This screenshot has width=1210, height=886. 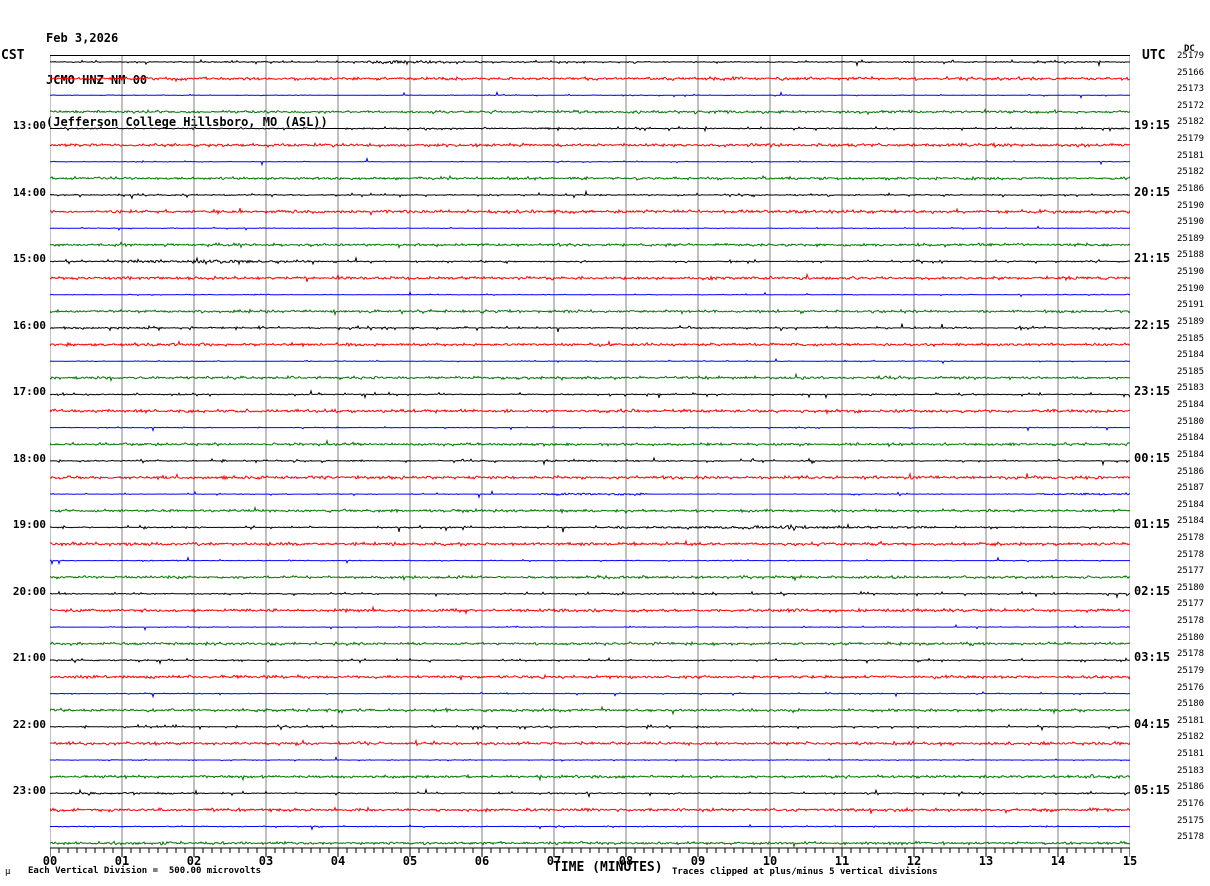 What do you see at coordinates (1152, 524) in the screenshot?
I see `utc-hour-label: 01:15` at bounding box center [1152, 524].